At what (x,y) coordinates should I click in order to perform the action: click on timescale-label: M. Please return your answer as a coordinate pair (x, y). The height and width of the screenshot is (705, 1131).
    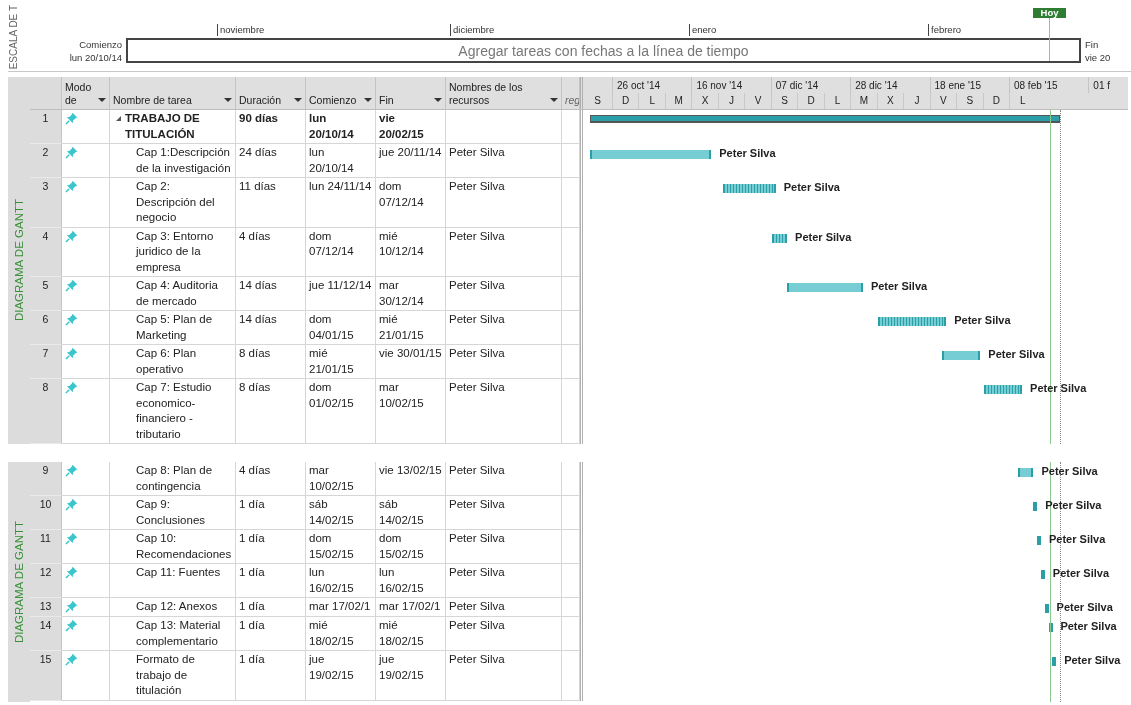
    Looking at the image, I should click on (863, 101).